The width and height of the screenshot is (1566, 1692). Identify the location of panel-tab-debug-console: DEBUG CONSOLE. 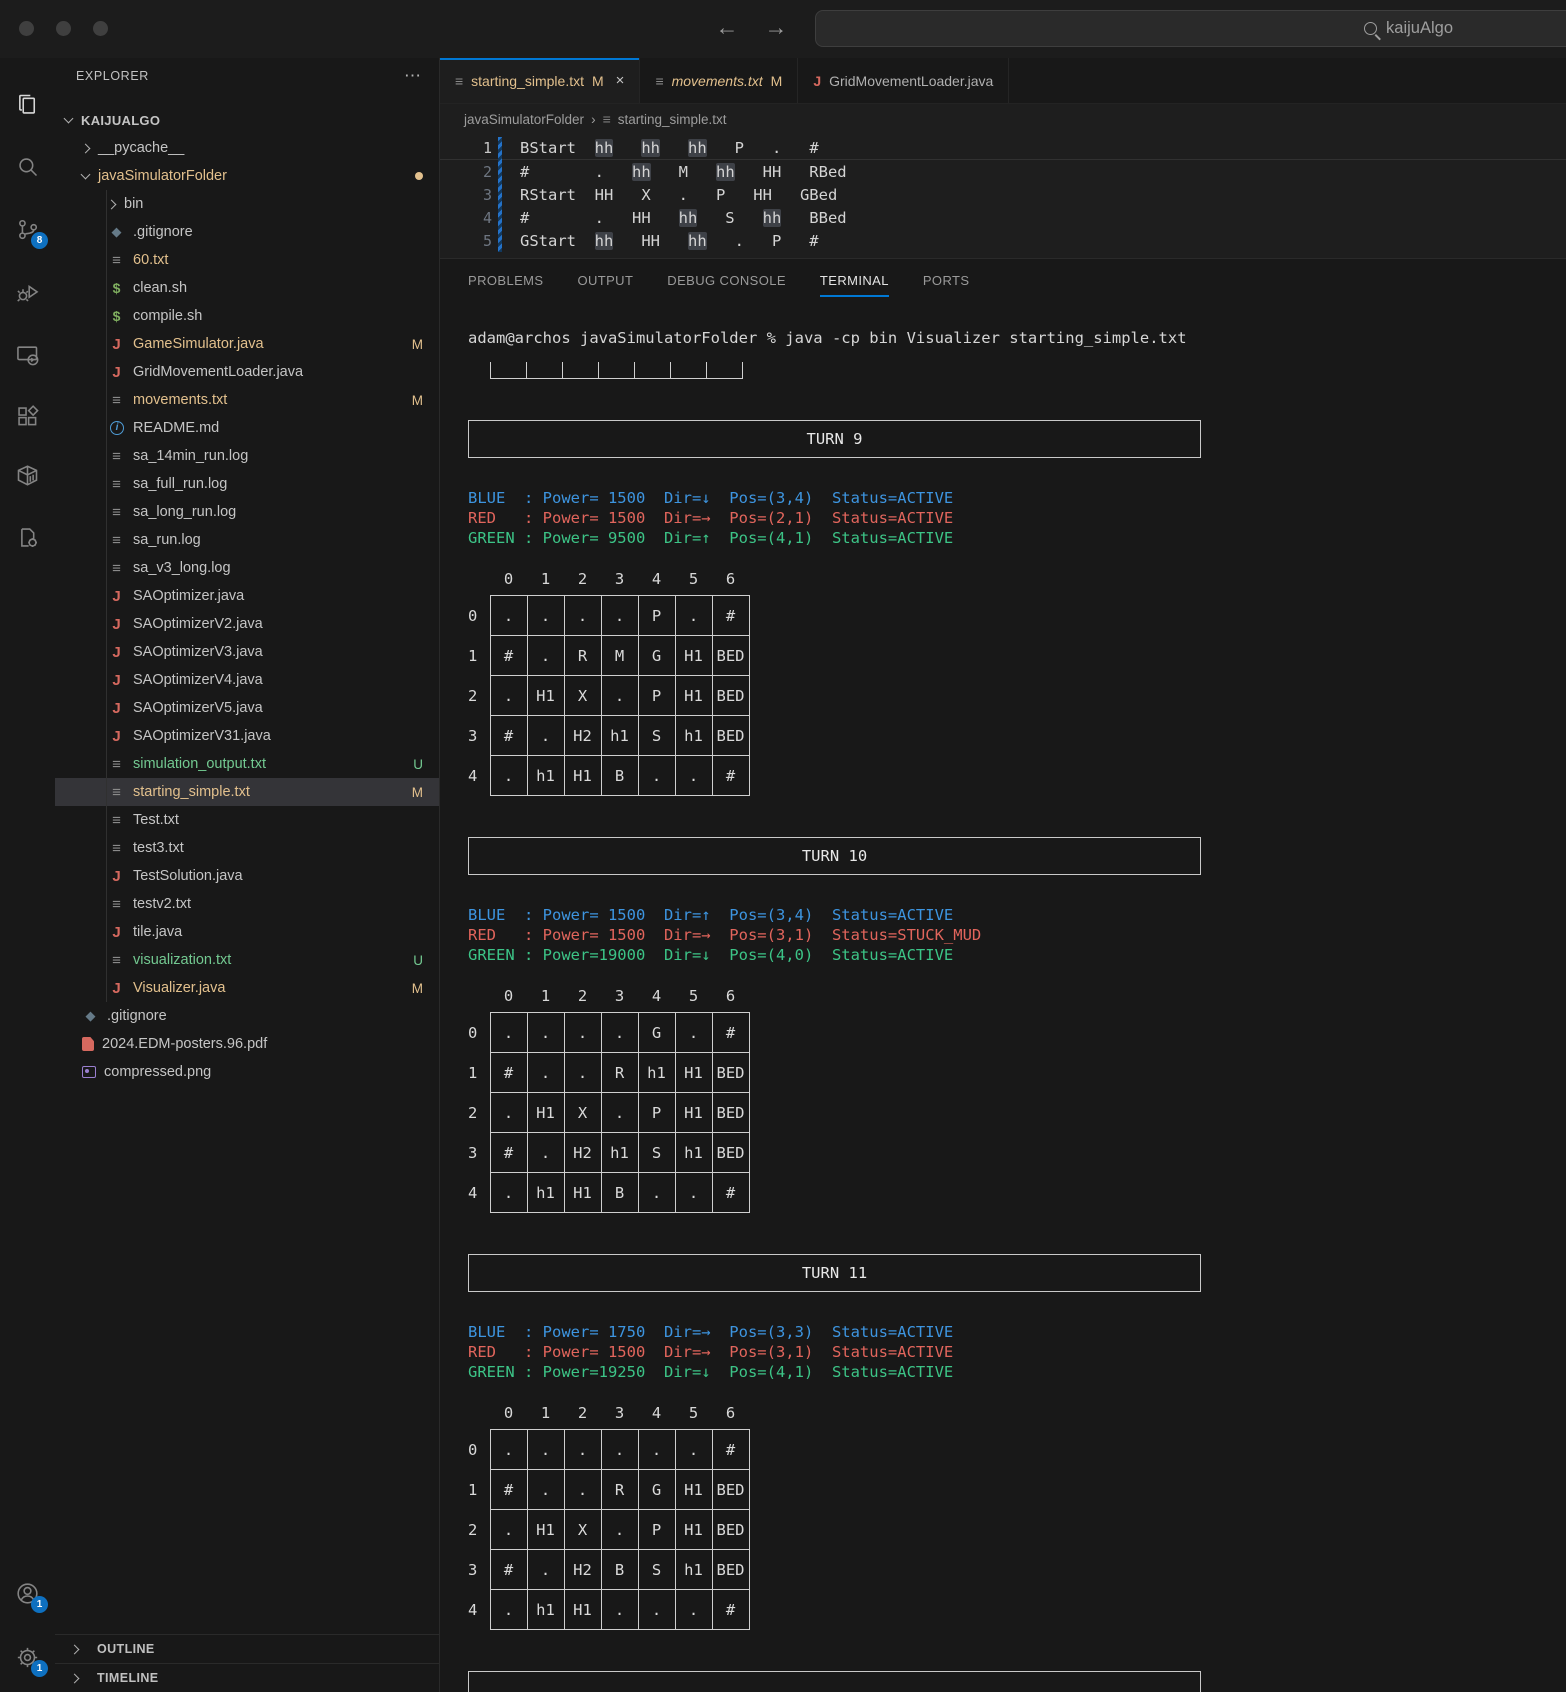
(726, 280).